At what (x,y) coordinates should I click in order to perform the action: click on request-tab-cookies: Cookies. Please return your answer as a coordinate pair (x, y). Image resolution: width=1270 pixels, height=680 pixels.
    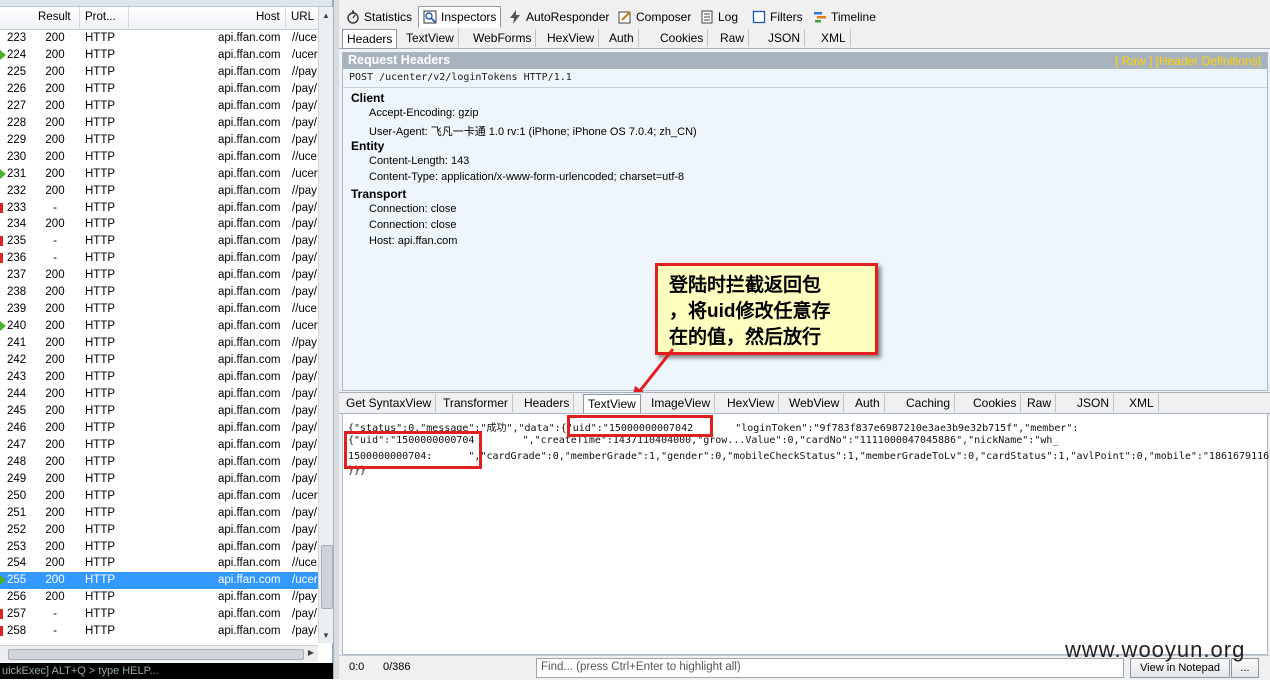
    Looking at the image, I should click on (682, 38).